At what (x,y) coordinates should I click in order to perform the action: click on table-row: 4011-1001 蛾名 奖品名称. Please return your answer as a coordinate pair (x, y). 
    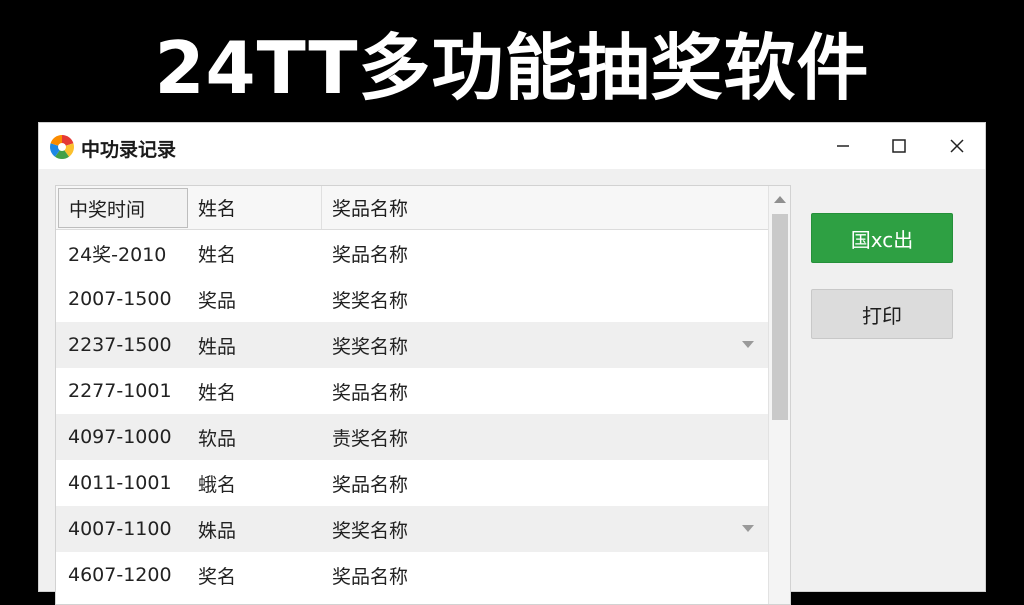
    Looking at the image, I should click on (412, 483).